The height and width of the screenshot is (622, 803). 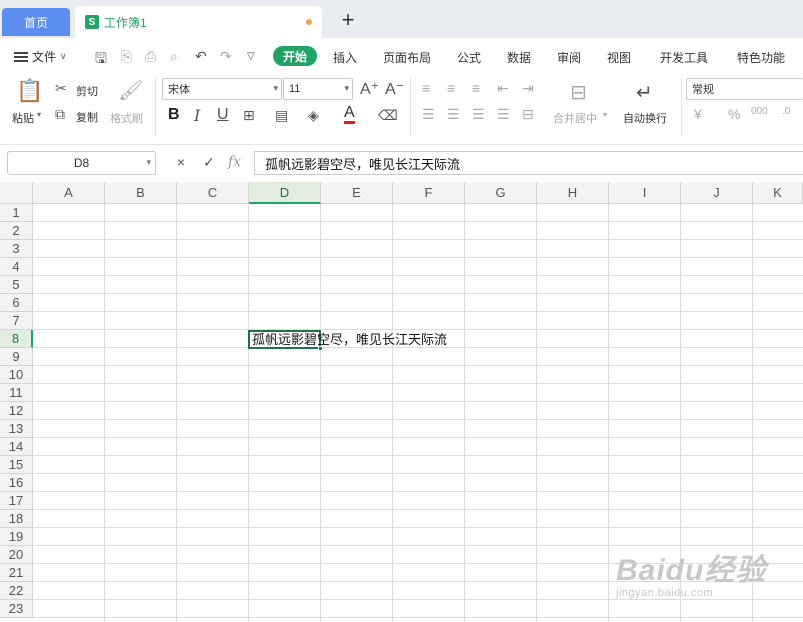 What do you see at coordinates (16, 285) in the screenshot?
I see `row-header-5: 5` at bounding box center [16, 285].